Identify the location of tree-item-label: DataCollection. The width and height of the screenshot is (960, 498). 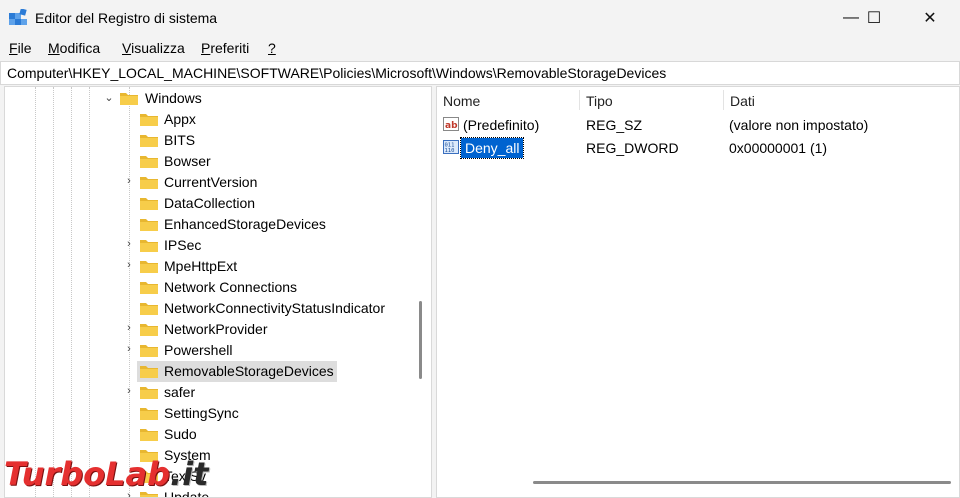
(210, 203).